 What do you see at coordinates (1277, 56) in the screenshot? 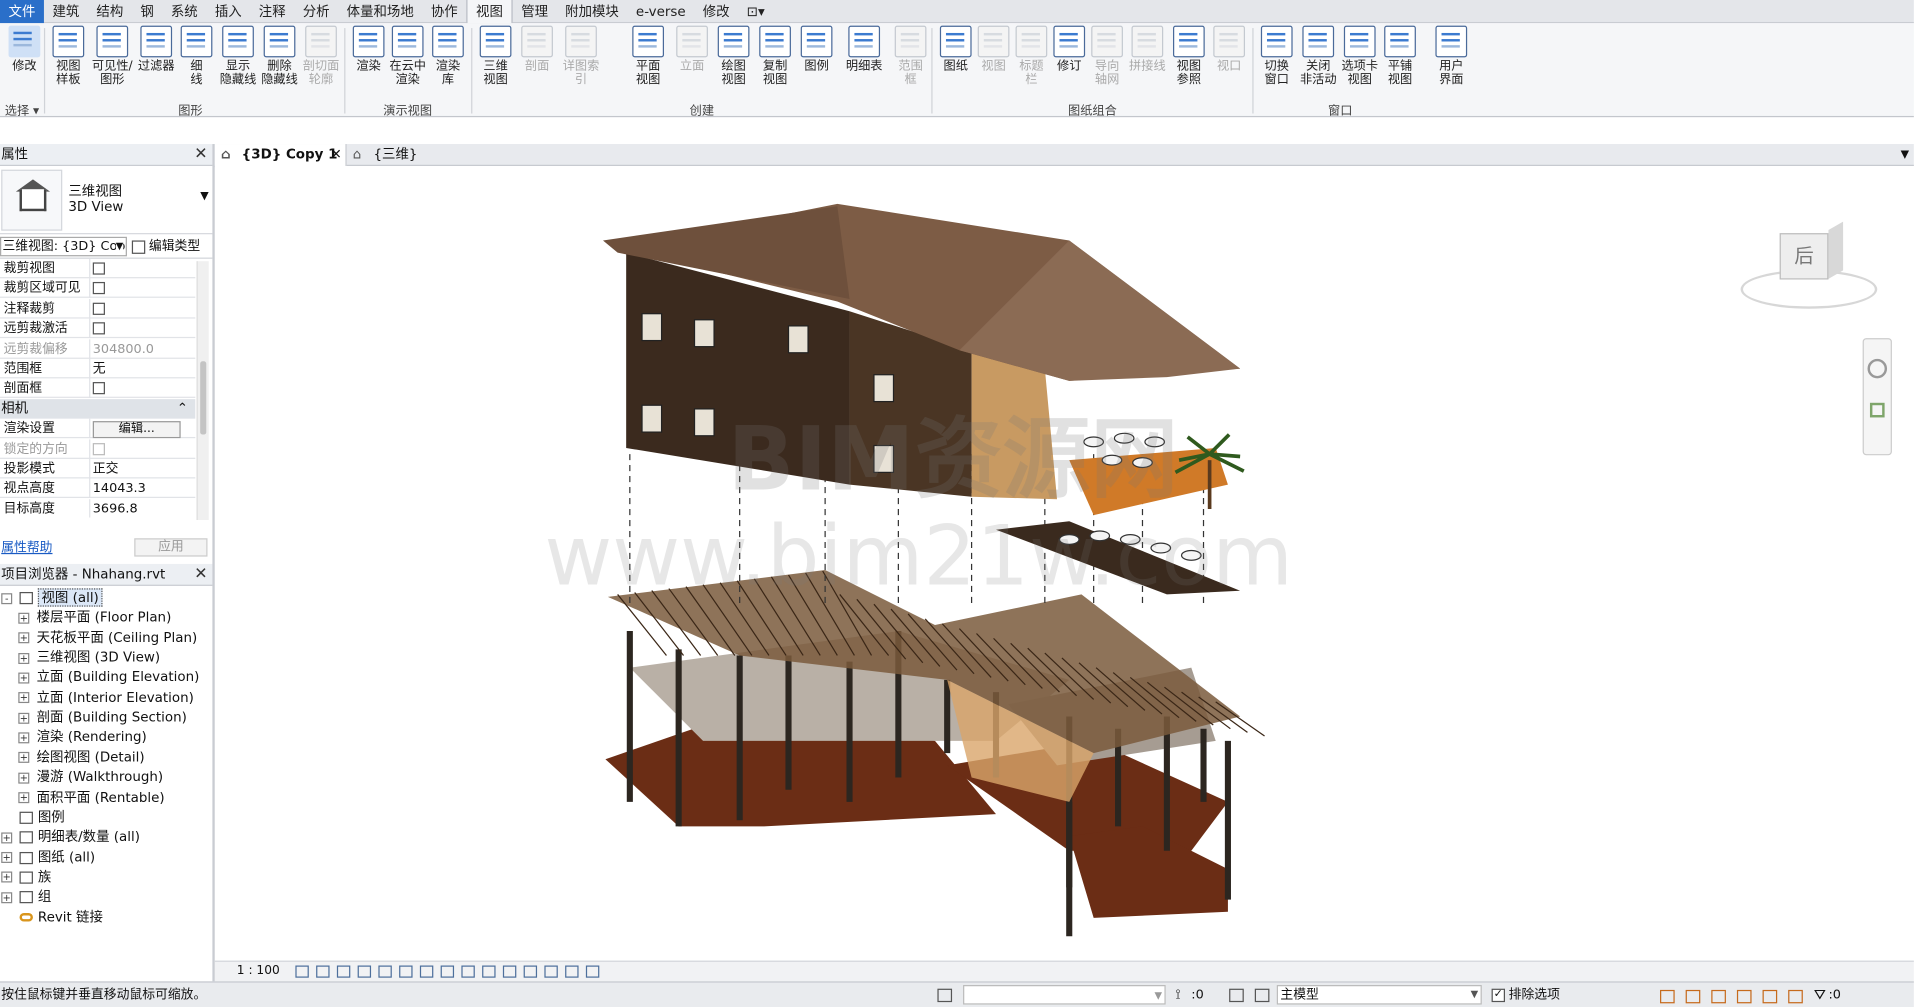
I see `ribbon-button-29: 切换 窗口` at bounding box center [1277, 56].